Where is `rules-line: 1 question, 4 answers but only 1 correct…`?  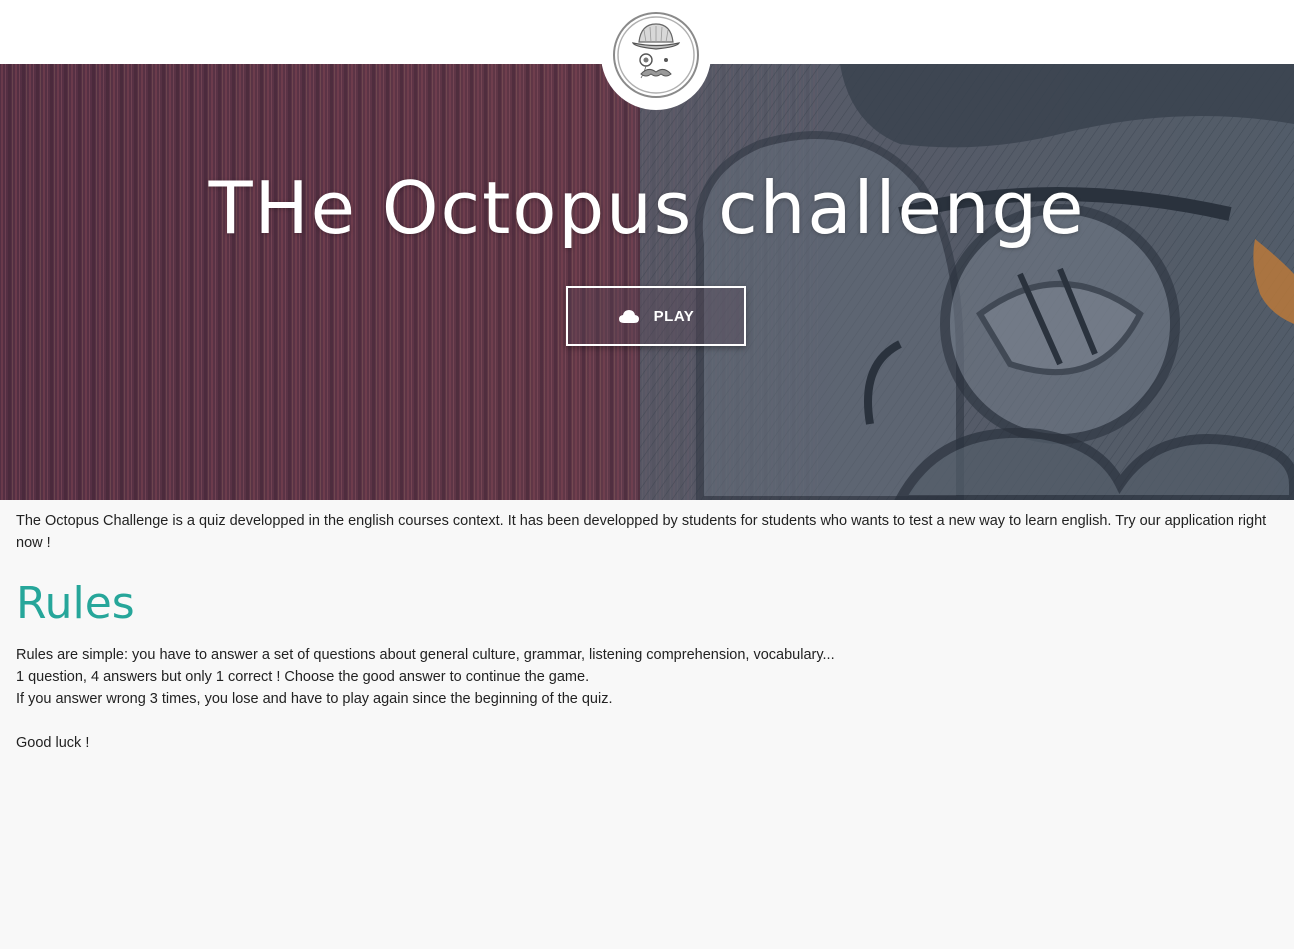 rules-line: 1 question, 4 answers but only 1 correct… is located at coordinates (303, 677).